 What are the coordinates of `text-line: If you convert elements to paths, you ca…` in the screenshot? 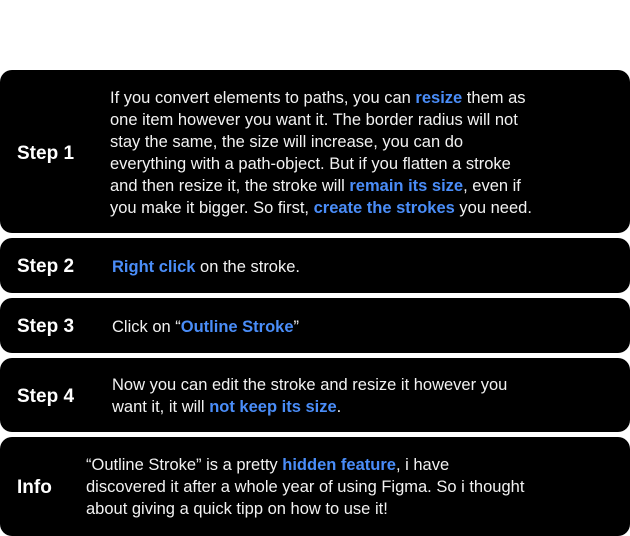 It's located at (321, 98).